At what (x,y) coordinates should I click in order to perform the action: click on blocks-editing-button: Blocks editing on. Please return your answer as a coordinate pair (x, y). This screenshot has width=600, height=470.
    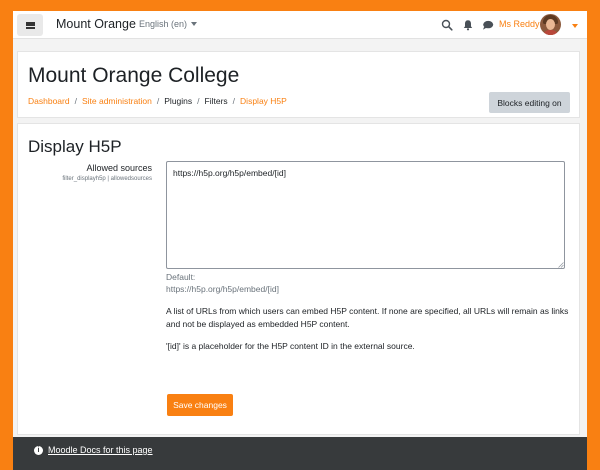
    Looking at the image, I should click on (529, 102).